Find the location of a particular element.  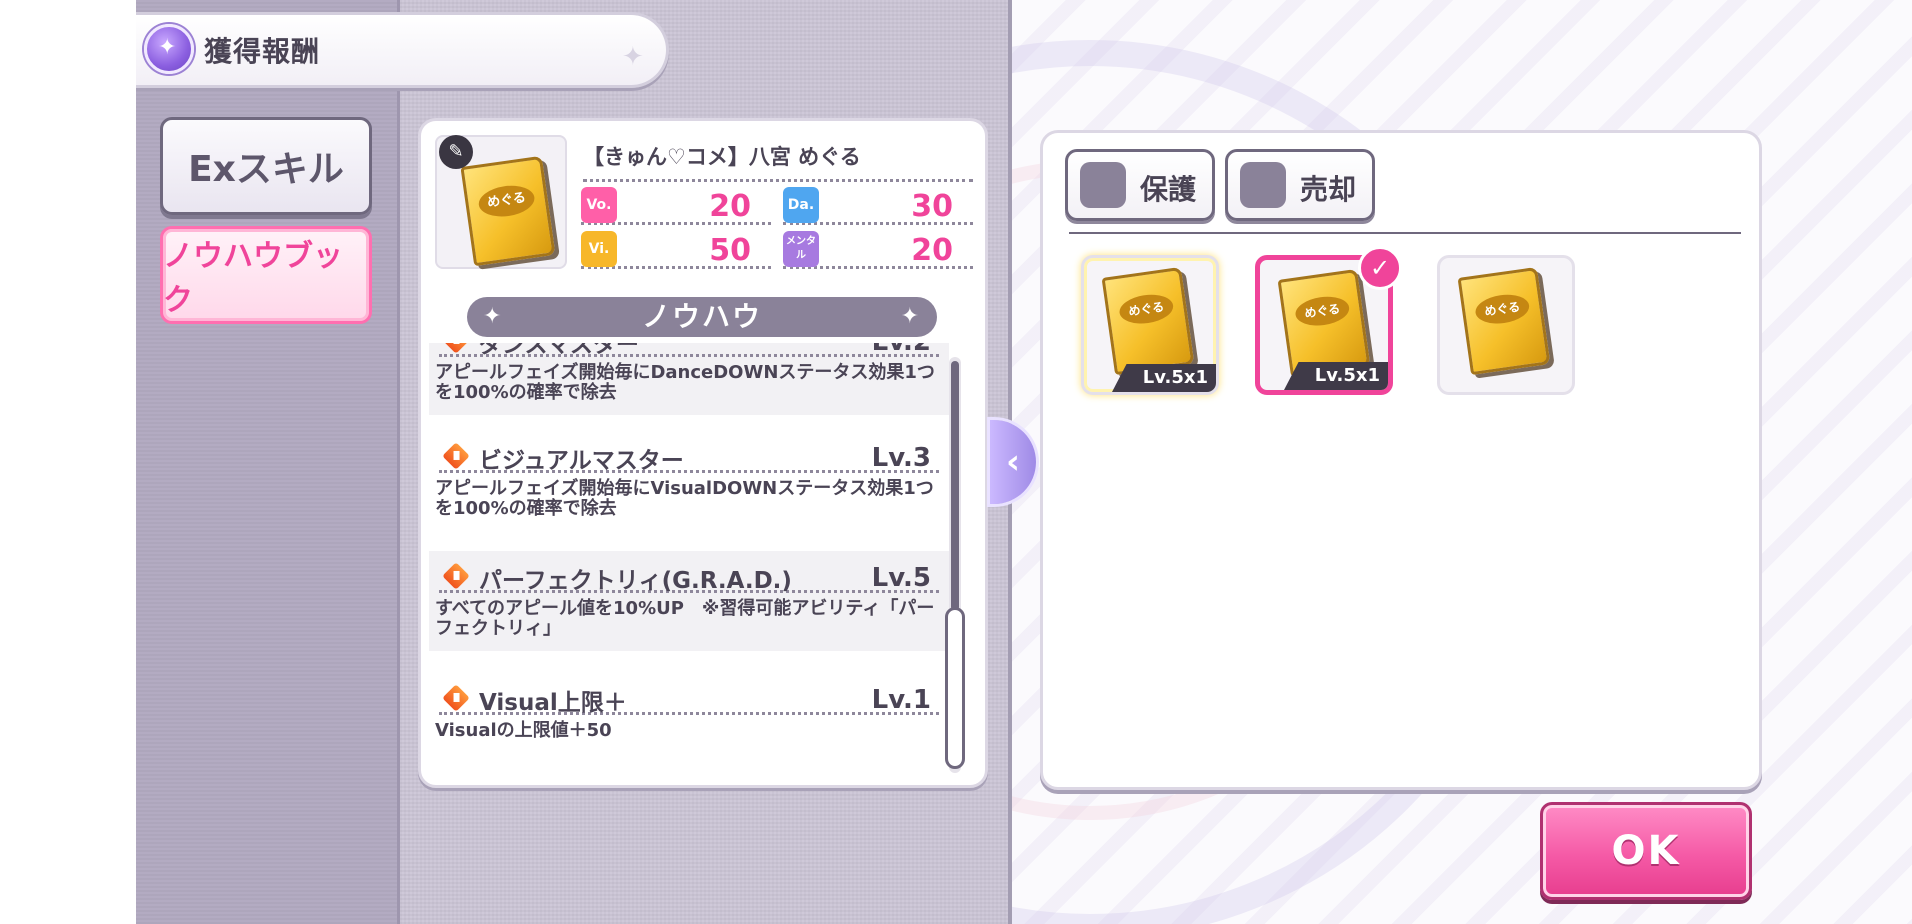

filter-label: 保護 is located at coordinates (1168, 189).